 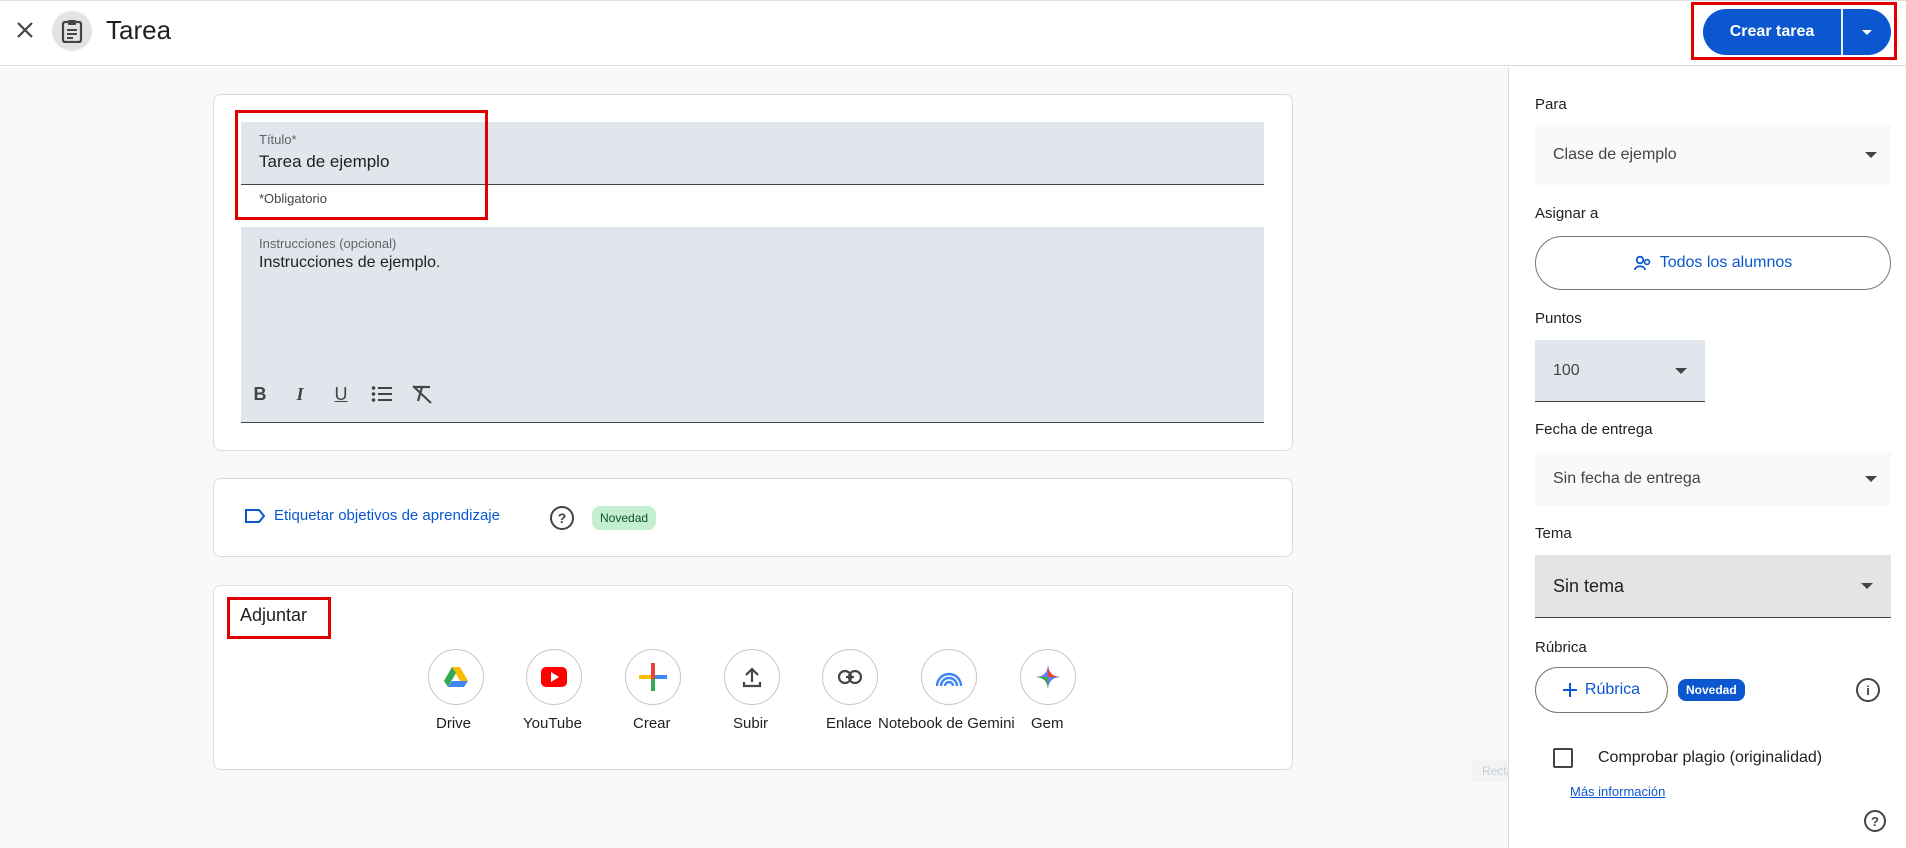 I want to click on tag-learning-objectives-link: Etiquetar objetivos de aprendizaje, so click(x=372, y=515).